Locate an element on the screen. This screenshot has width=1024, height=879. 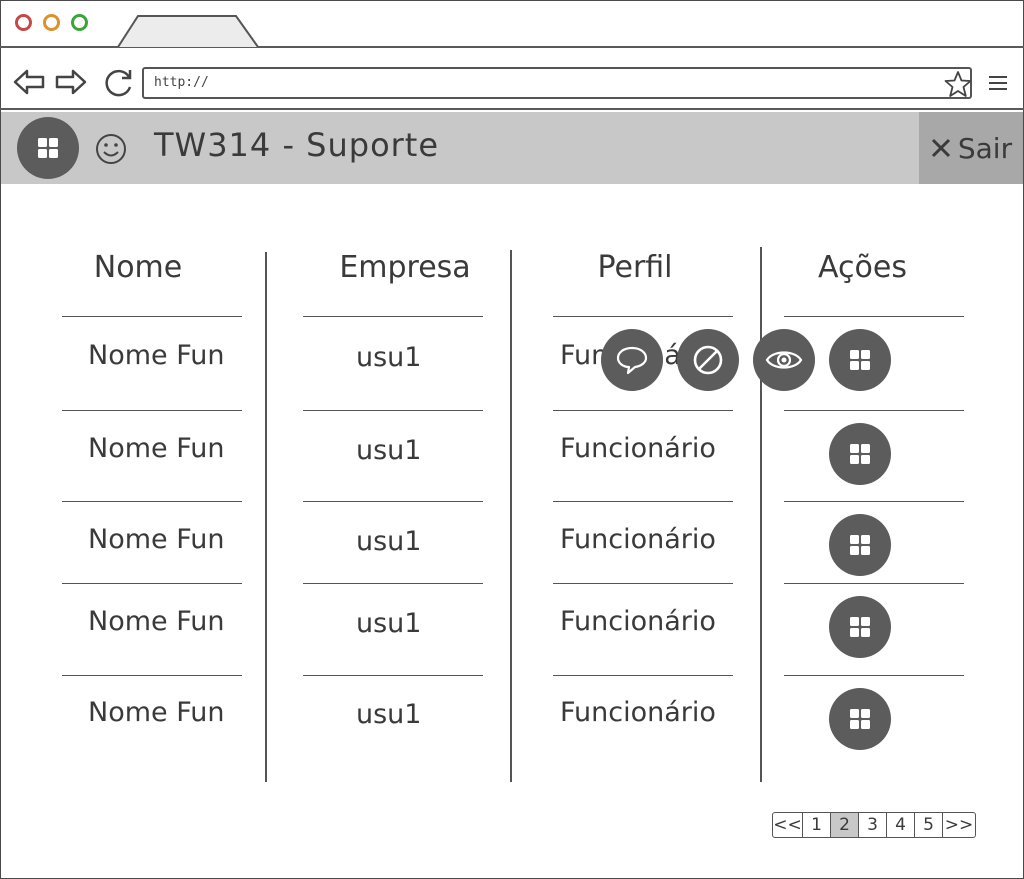
block-button is located at coordinates (708, 360).